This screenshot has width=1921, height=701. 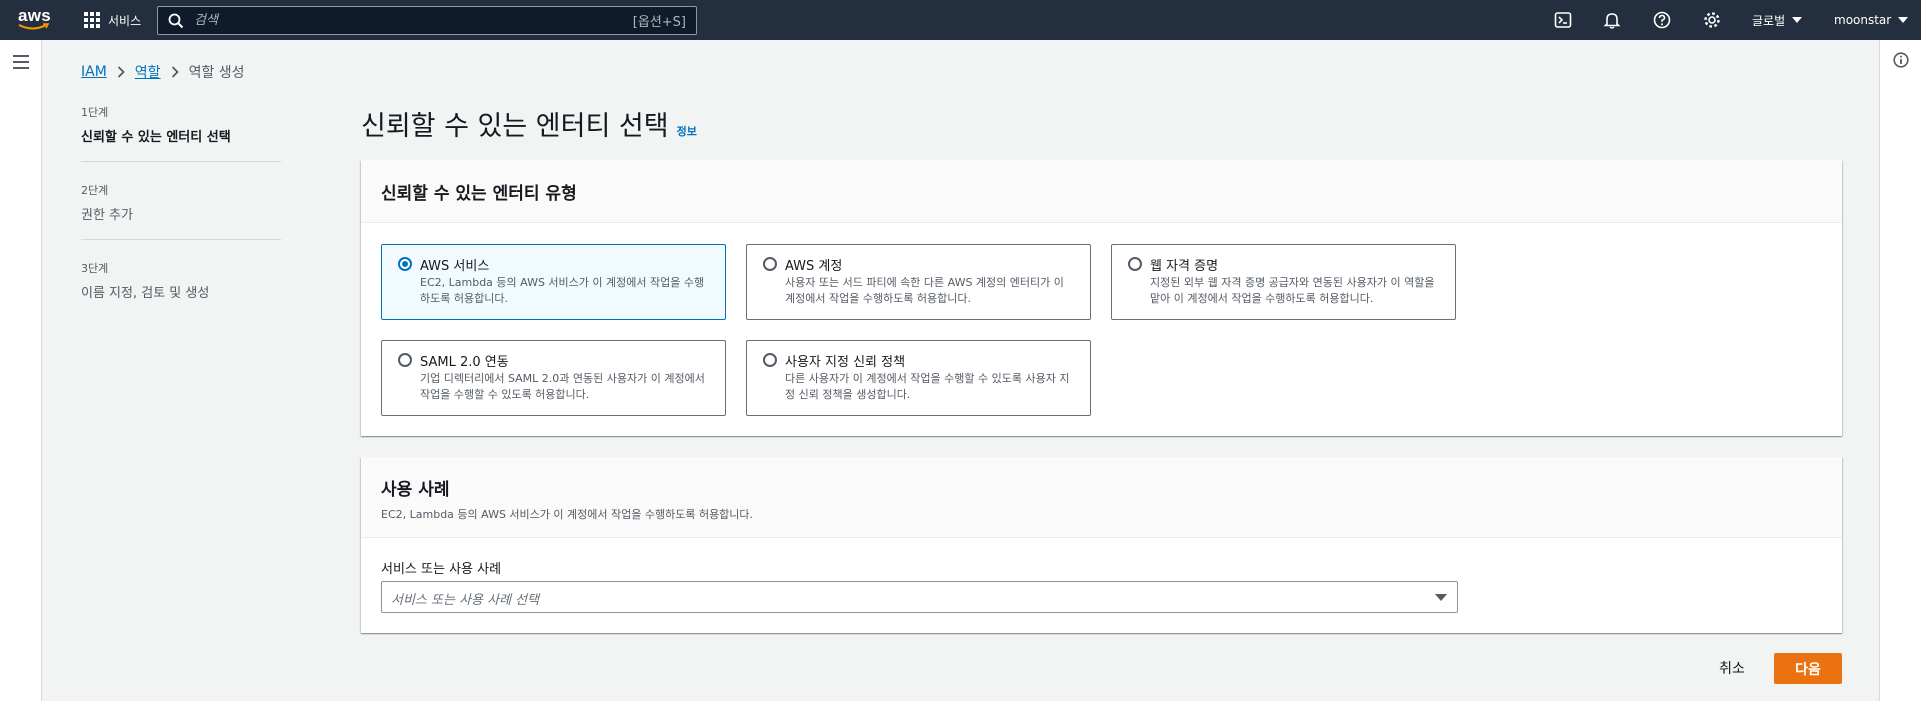 I want to click on page-header: 신뢰할 수 있는 엔터티 선택 정보, so click(x=529, y=123).